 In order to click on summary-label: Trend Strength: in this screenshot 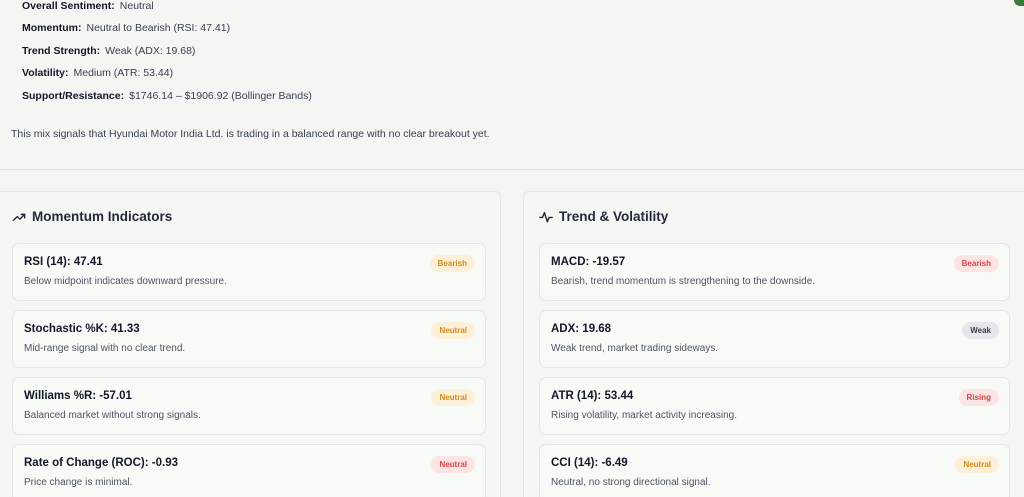, I will do `click(61, 50)`.